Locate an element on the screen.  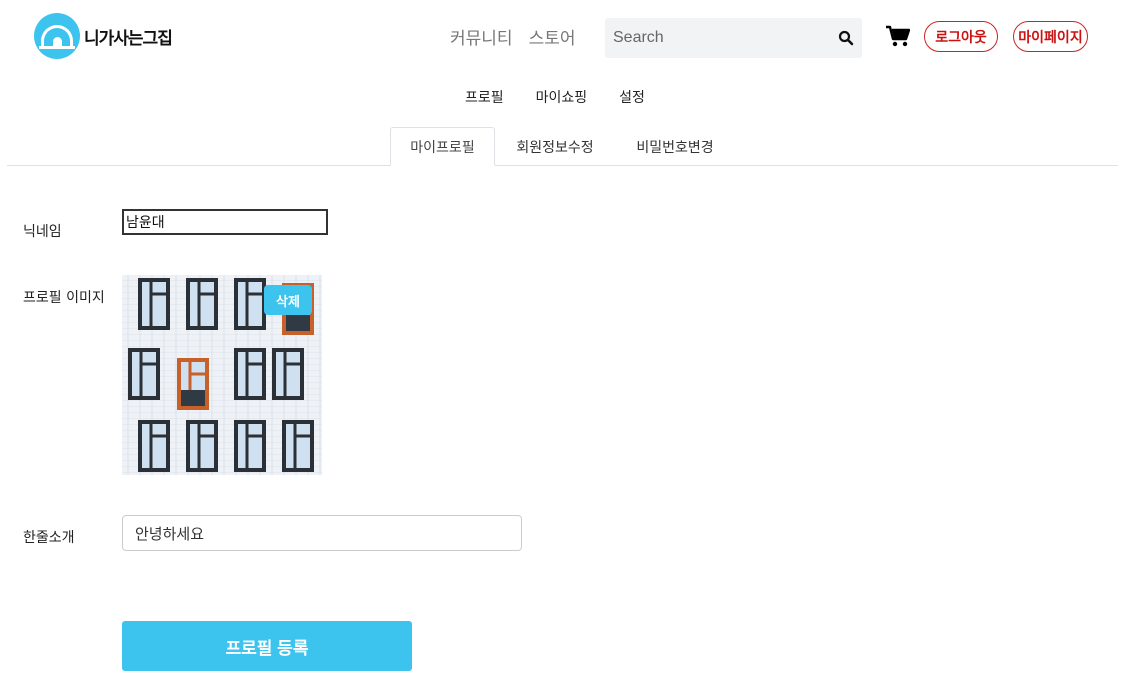
sub-nav: 프로필 마이쇼핑 설정 is located at coordinates (555, 97).